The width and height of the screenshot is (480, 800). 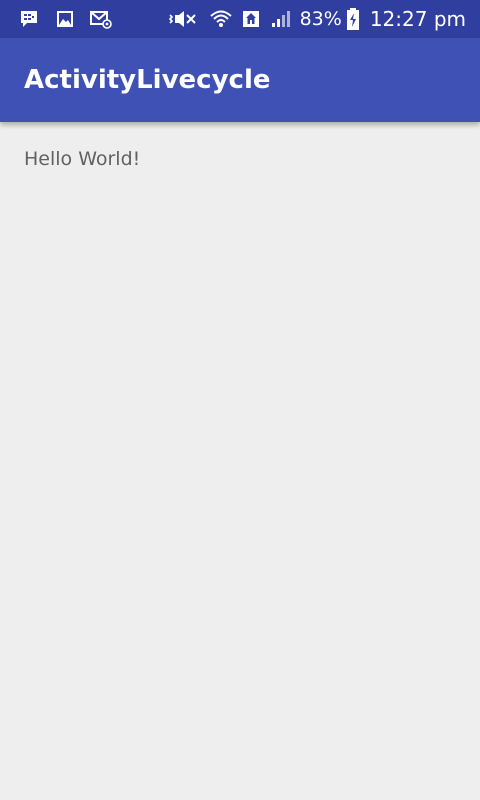 I want to click on notification-icons, so click(x=65, y=19).